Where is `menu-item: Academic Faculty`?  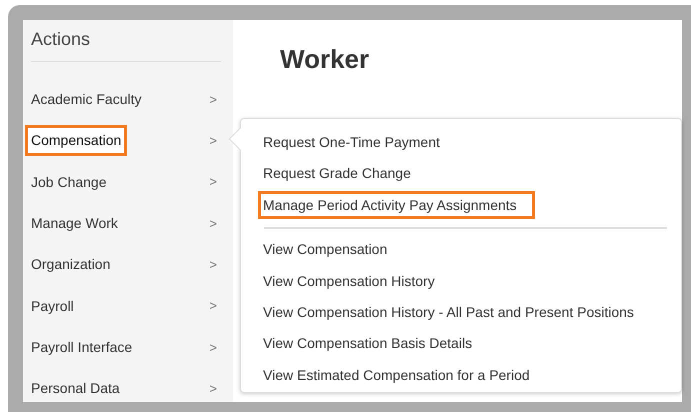
menu-item: Academic Faculty is located at coordinates (86, 100).